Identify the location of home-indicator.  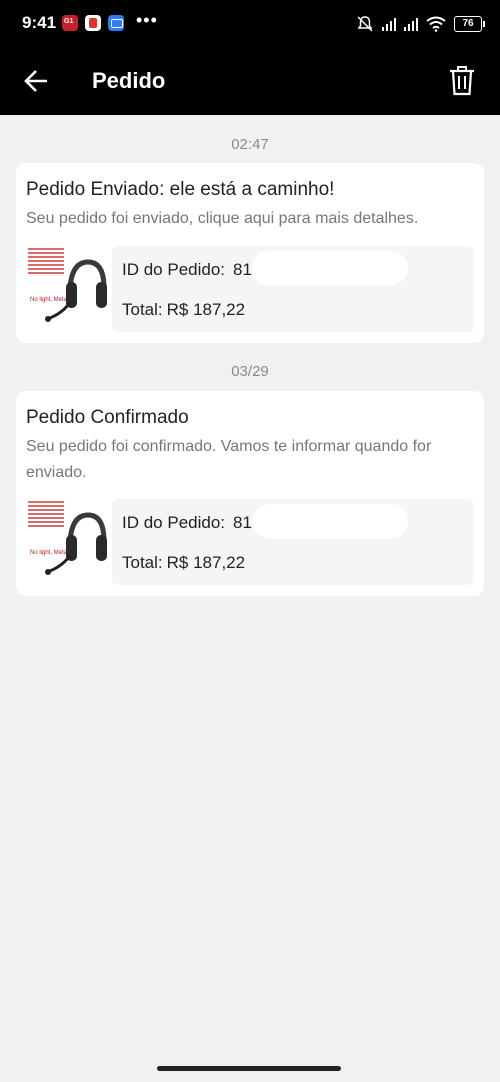
(249, 1068).